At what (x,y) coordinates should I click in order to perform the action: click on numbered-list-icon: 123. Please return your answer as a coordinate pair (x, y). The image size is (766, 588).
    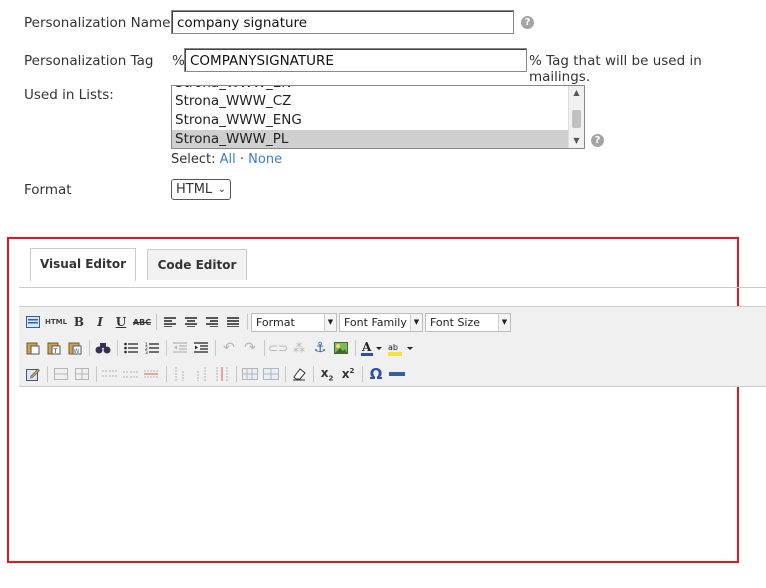
    Looking at the image, I should click on (152, 348).